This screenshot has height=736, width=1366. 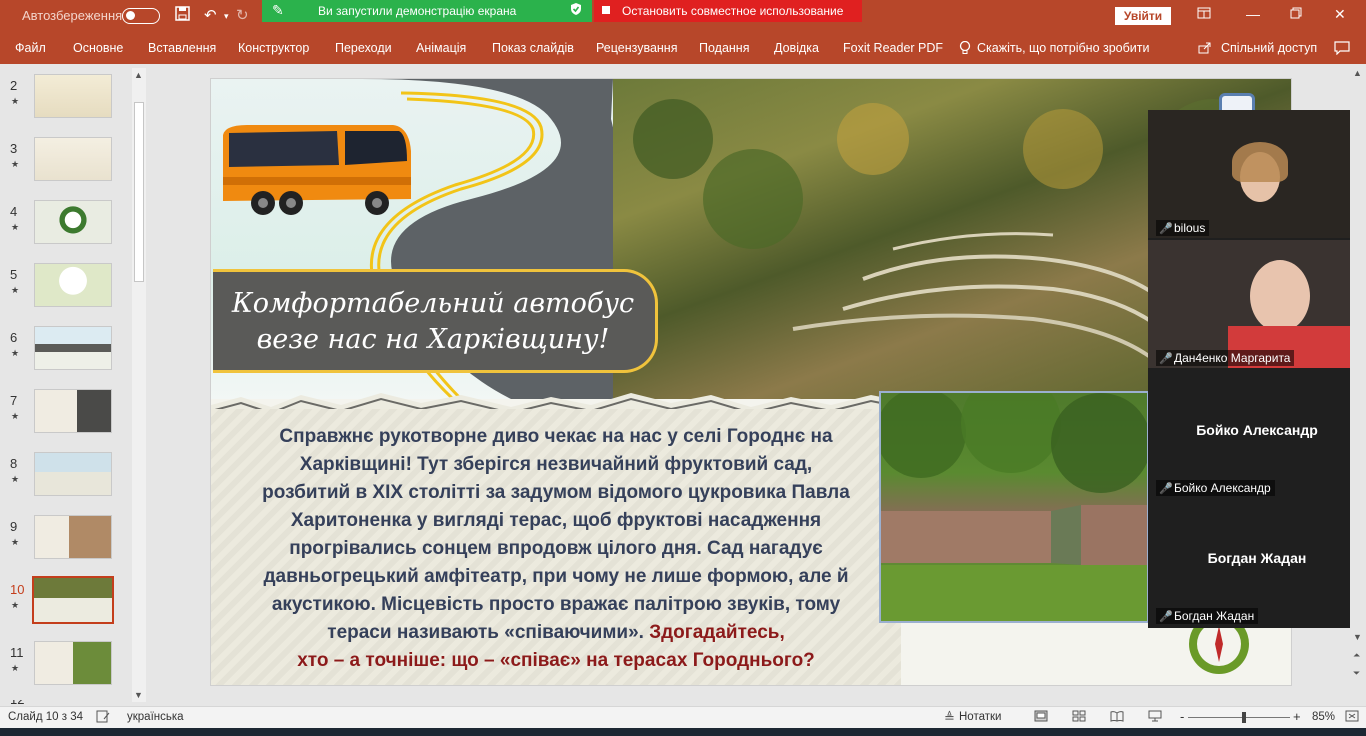 I want to click on stop-sharing-button: Остановить совместное использование, so click(x=728, y=11).